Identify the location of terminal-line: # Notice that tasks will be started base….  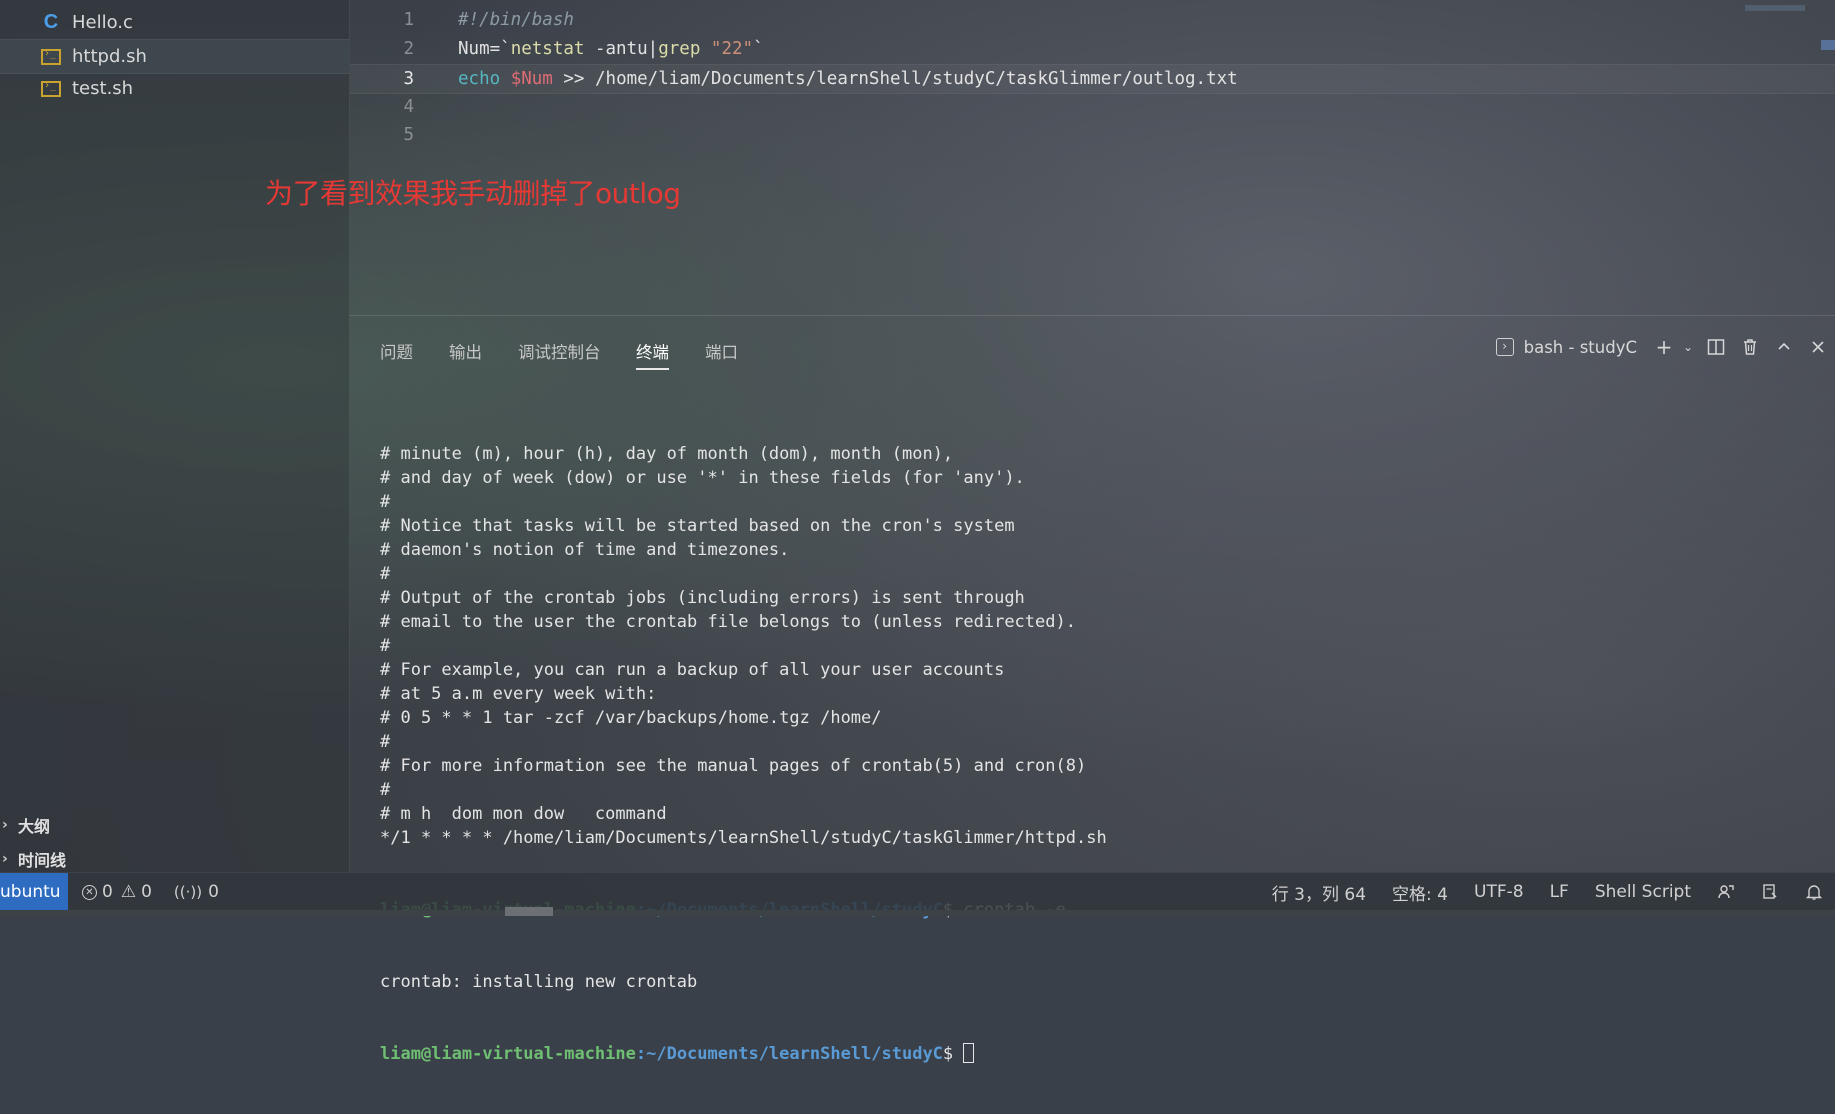
(697, 526).